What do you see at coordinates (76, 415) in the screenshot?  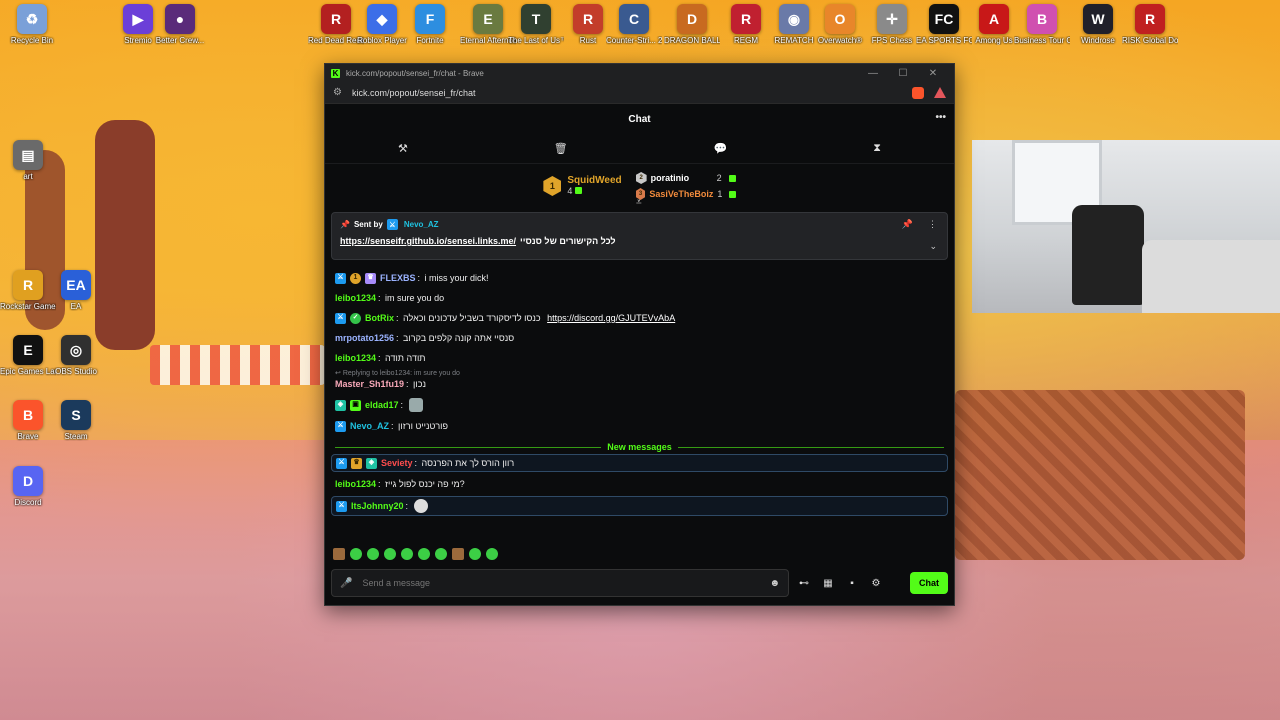 I see `app-icon: S` at bounding box center [76, 415].